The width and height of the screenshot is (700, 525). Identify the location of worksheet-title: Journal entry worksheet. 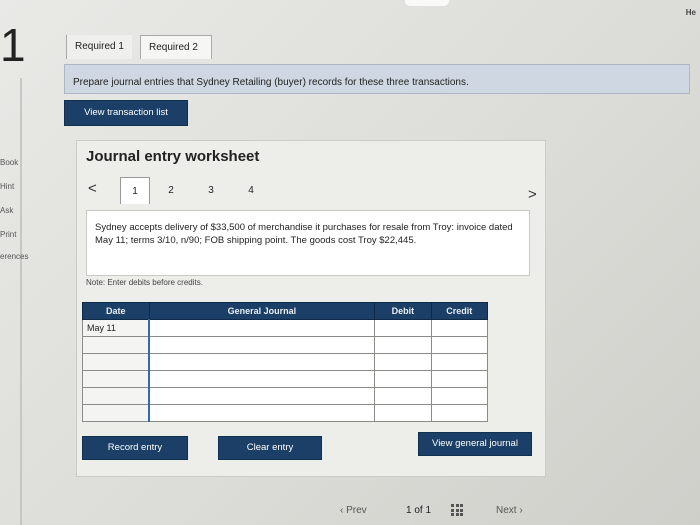
(173, 156).